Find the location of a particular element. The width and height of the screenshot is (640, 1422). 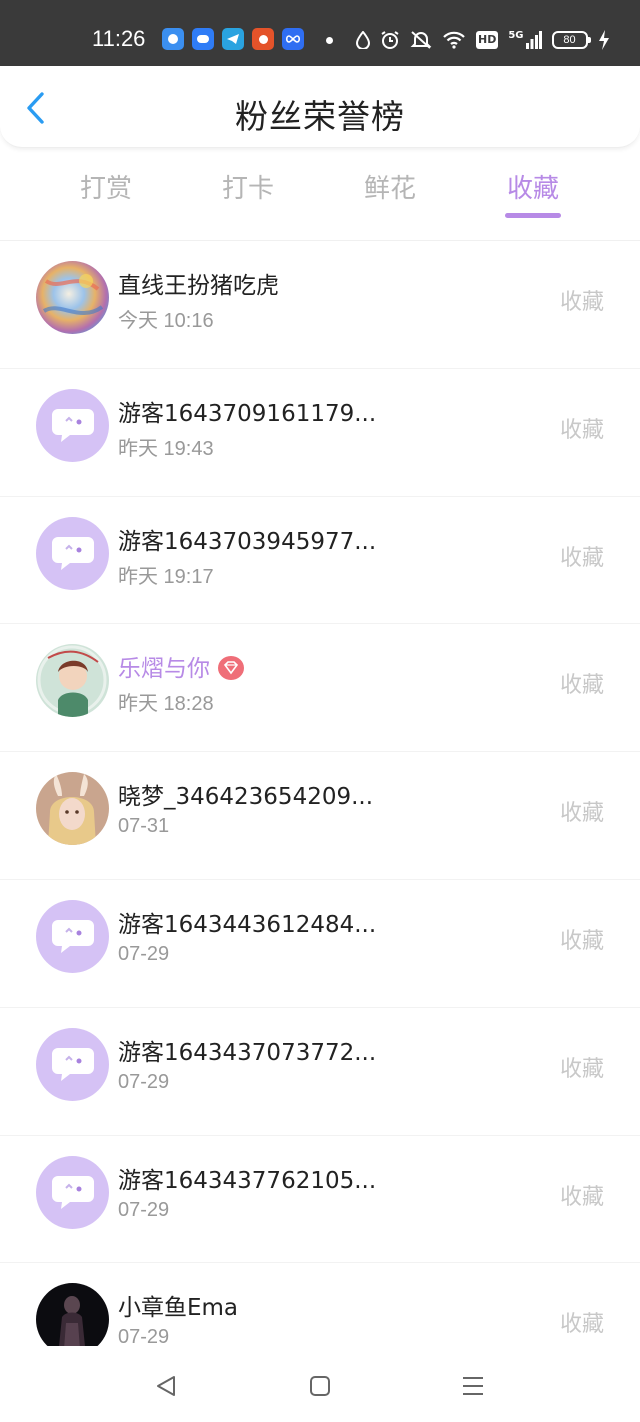

wifi-icon is located at coordinates (454, 40).